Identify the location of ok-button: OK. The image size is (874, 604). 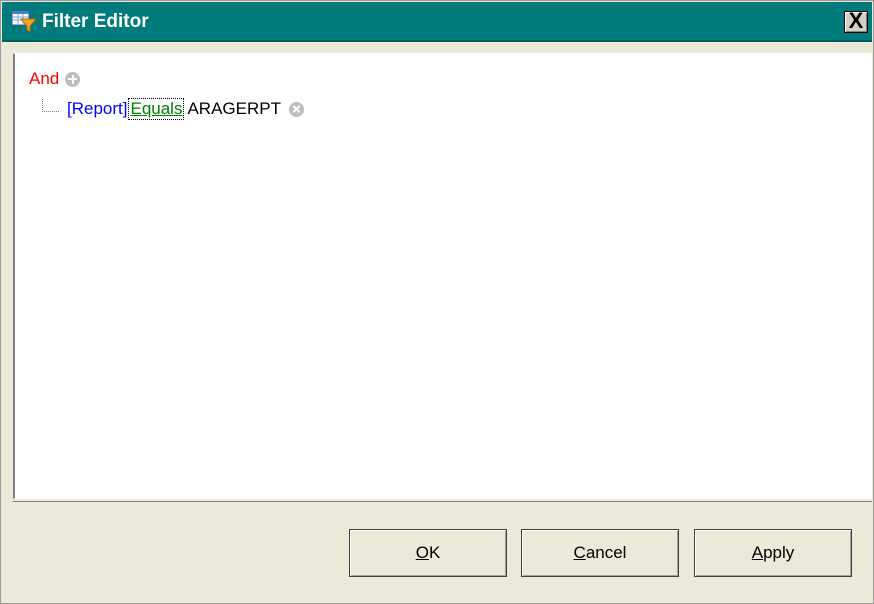
(428, 553).